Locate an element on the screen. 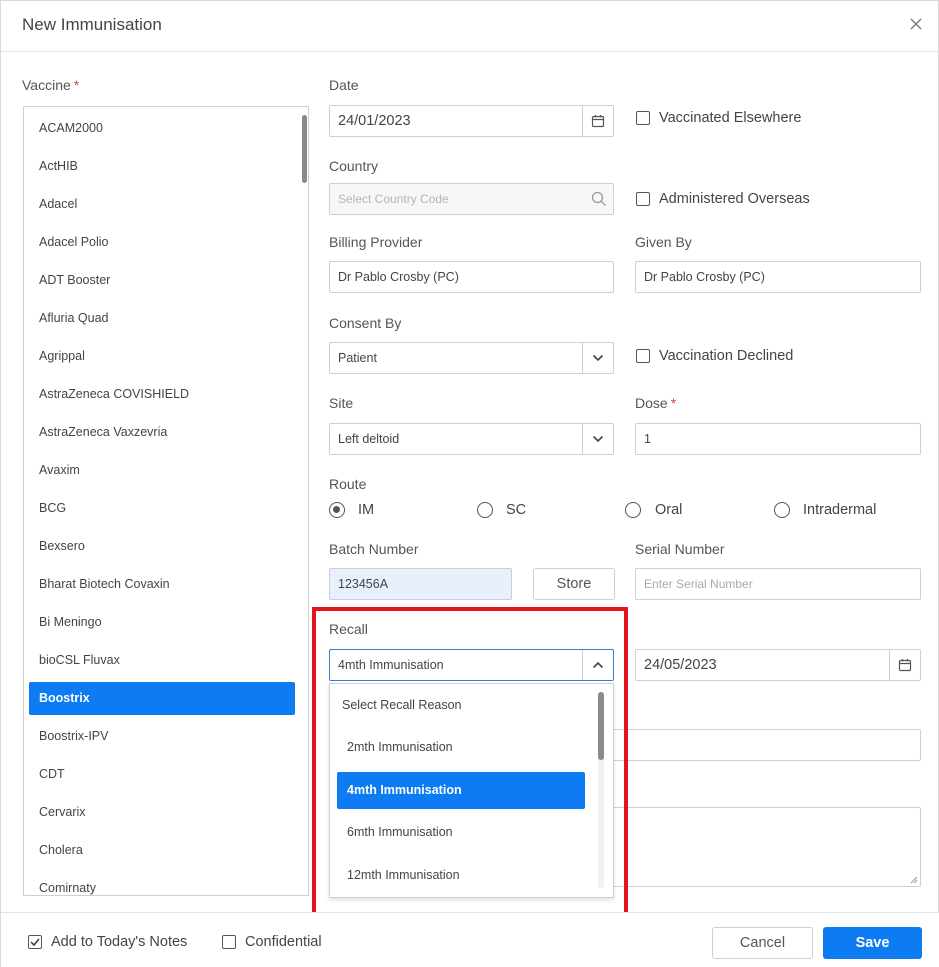 This screenshot has height=967, width=939. route-radio-intradermal is located at coordinates (782, 510).